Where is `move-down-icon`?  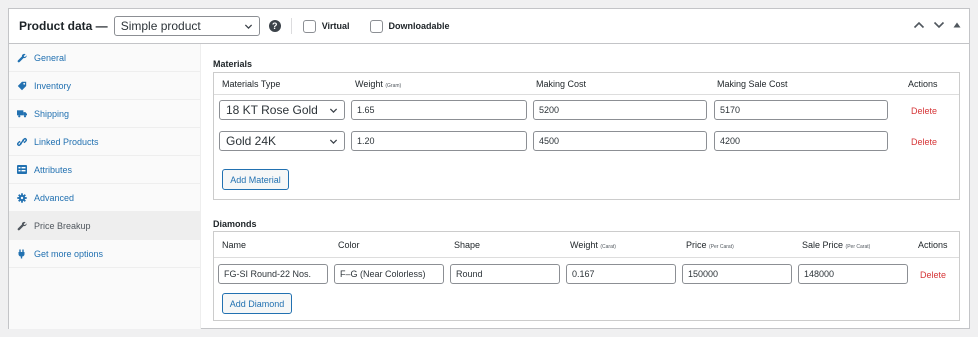 move-down-icon is located at coordinates (939, 25).